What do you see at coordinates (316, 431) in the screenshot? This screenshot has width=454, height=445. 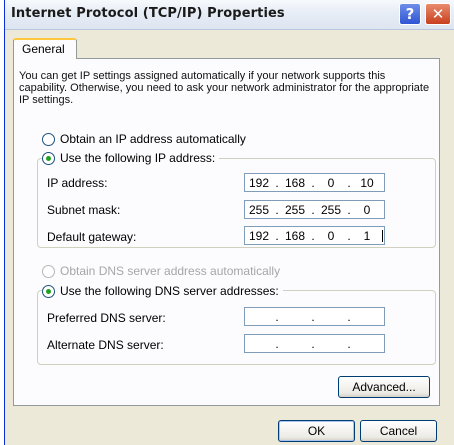 I see `ok-button: OK` at bounding box center [316, 431].